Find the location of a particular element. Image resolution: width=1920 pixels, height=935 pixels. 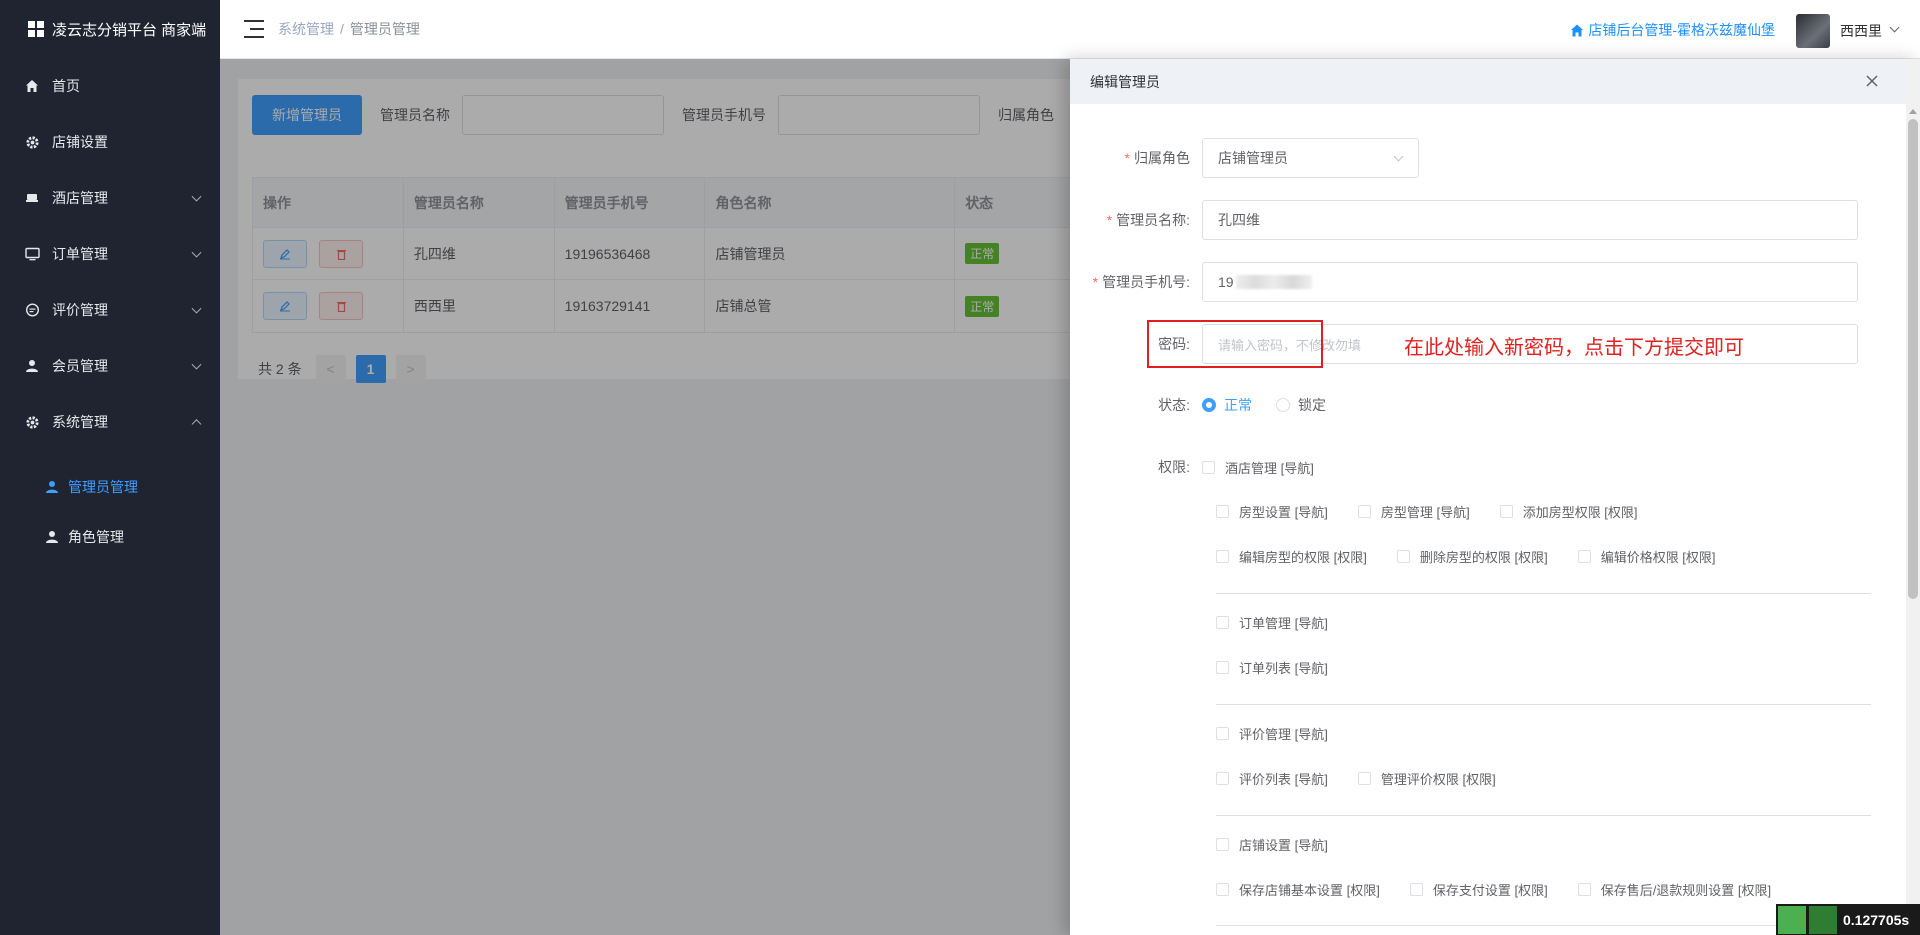

permissions-label: 权限: is located at coordinates (1174, 467).